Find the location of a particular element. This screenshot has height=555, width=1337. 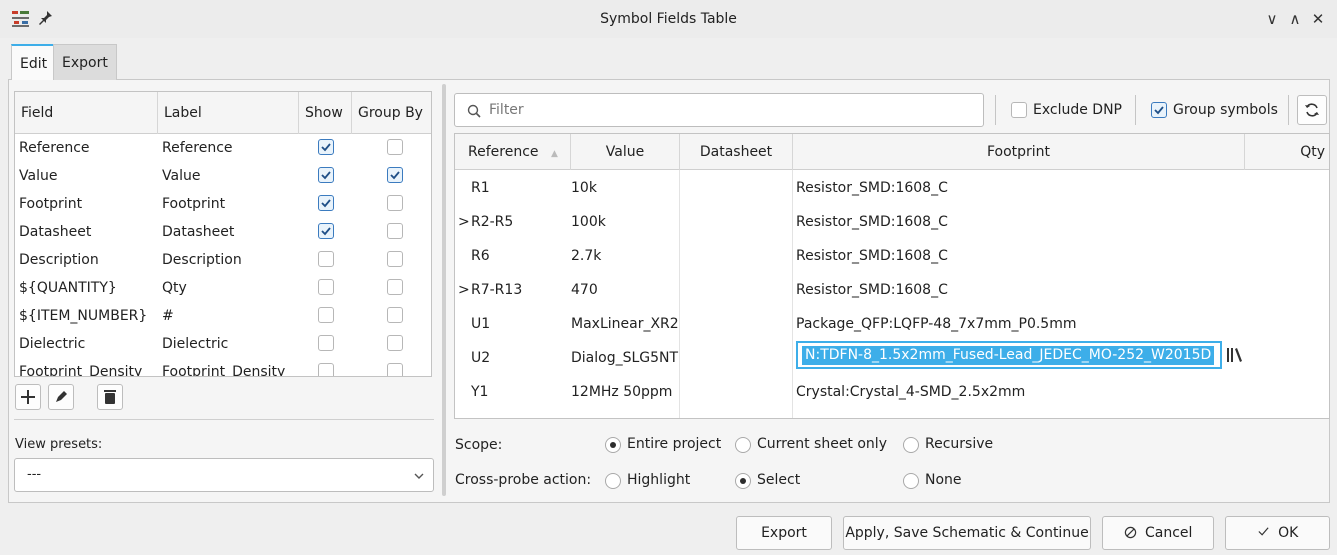

field-name: ${ITEM_NUMBER} is located at coordinates (86, 316).